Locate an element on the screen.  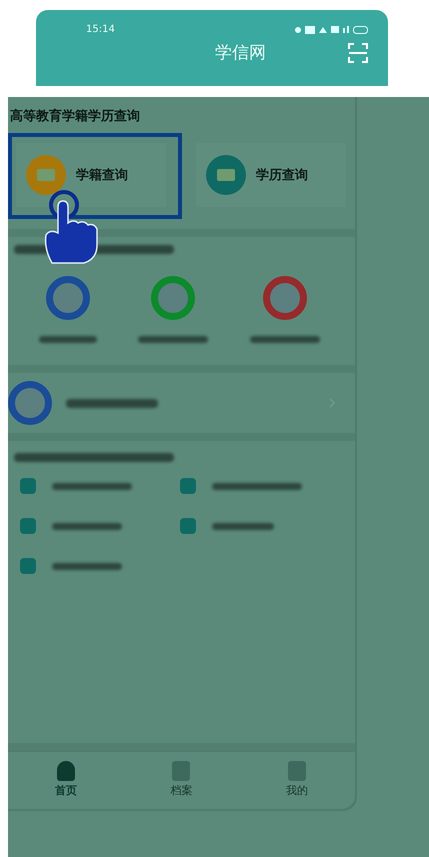
query-tile: 学历查询 is located at coordinates (271, 175).